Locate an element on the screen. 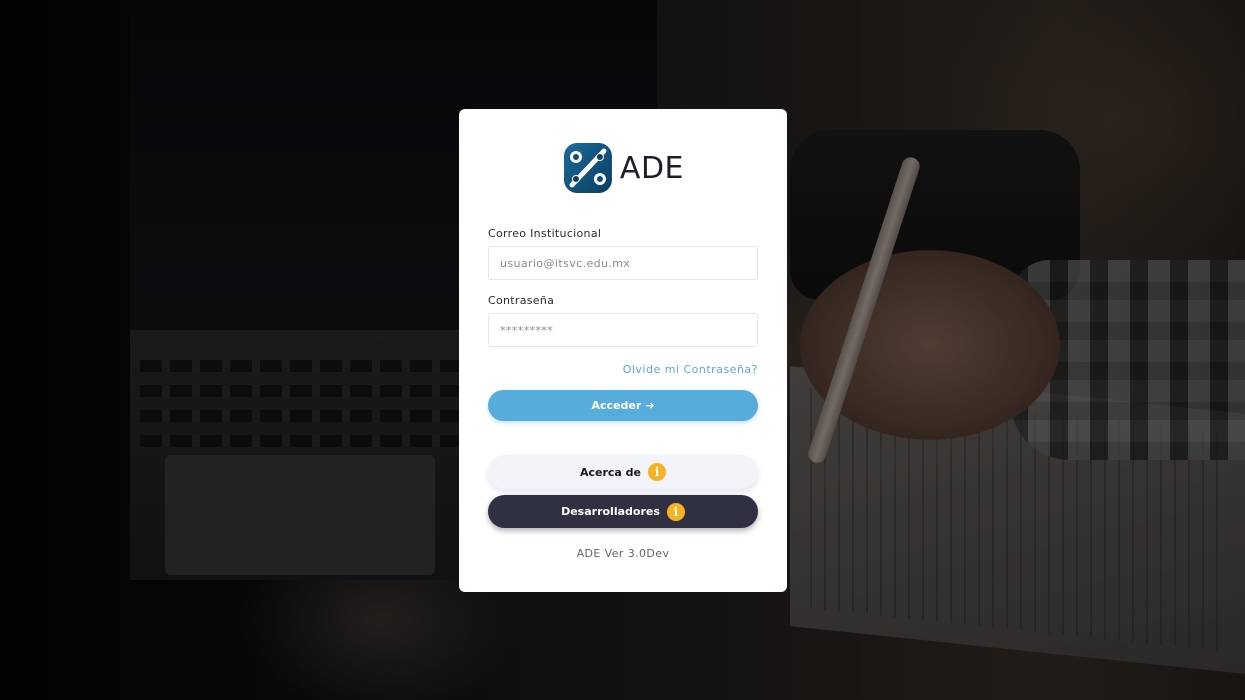 The height and width of the screenshot is (700, 1245). email-field is located at coordinates (623, 263).